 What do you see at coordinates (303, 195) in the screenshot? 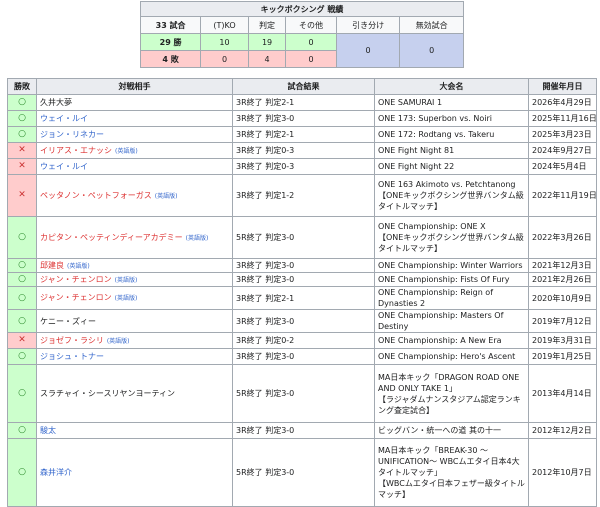
I see `outcome-cell: 3R終了 判定1-2` at bounding box center [303, 195].